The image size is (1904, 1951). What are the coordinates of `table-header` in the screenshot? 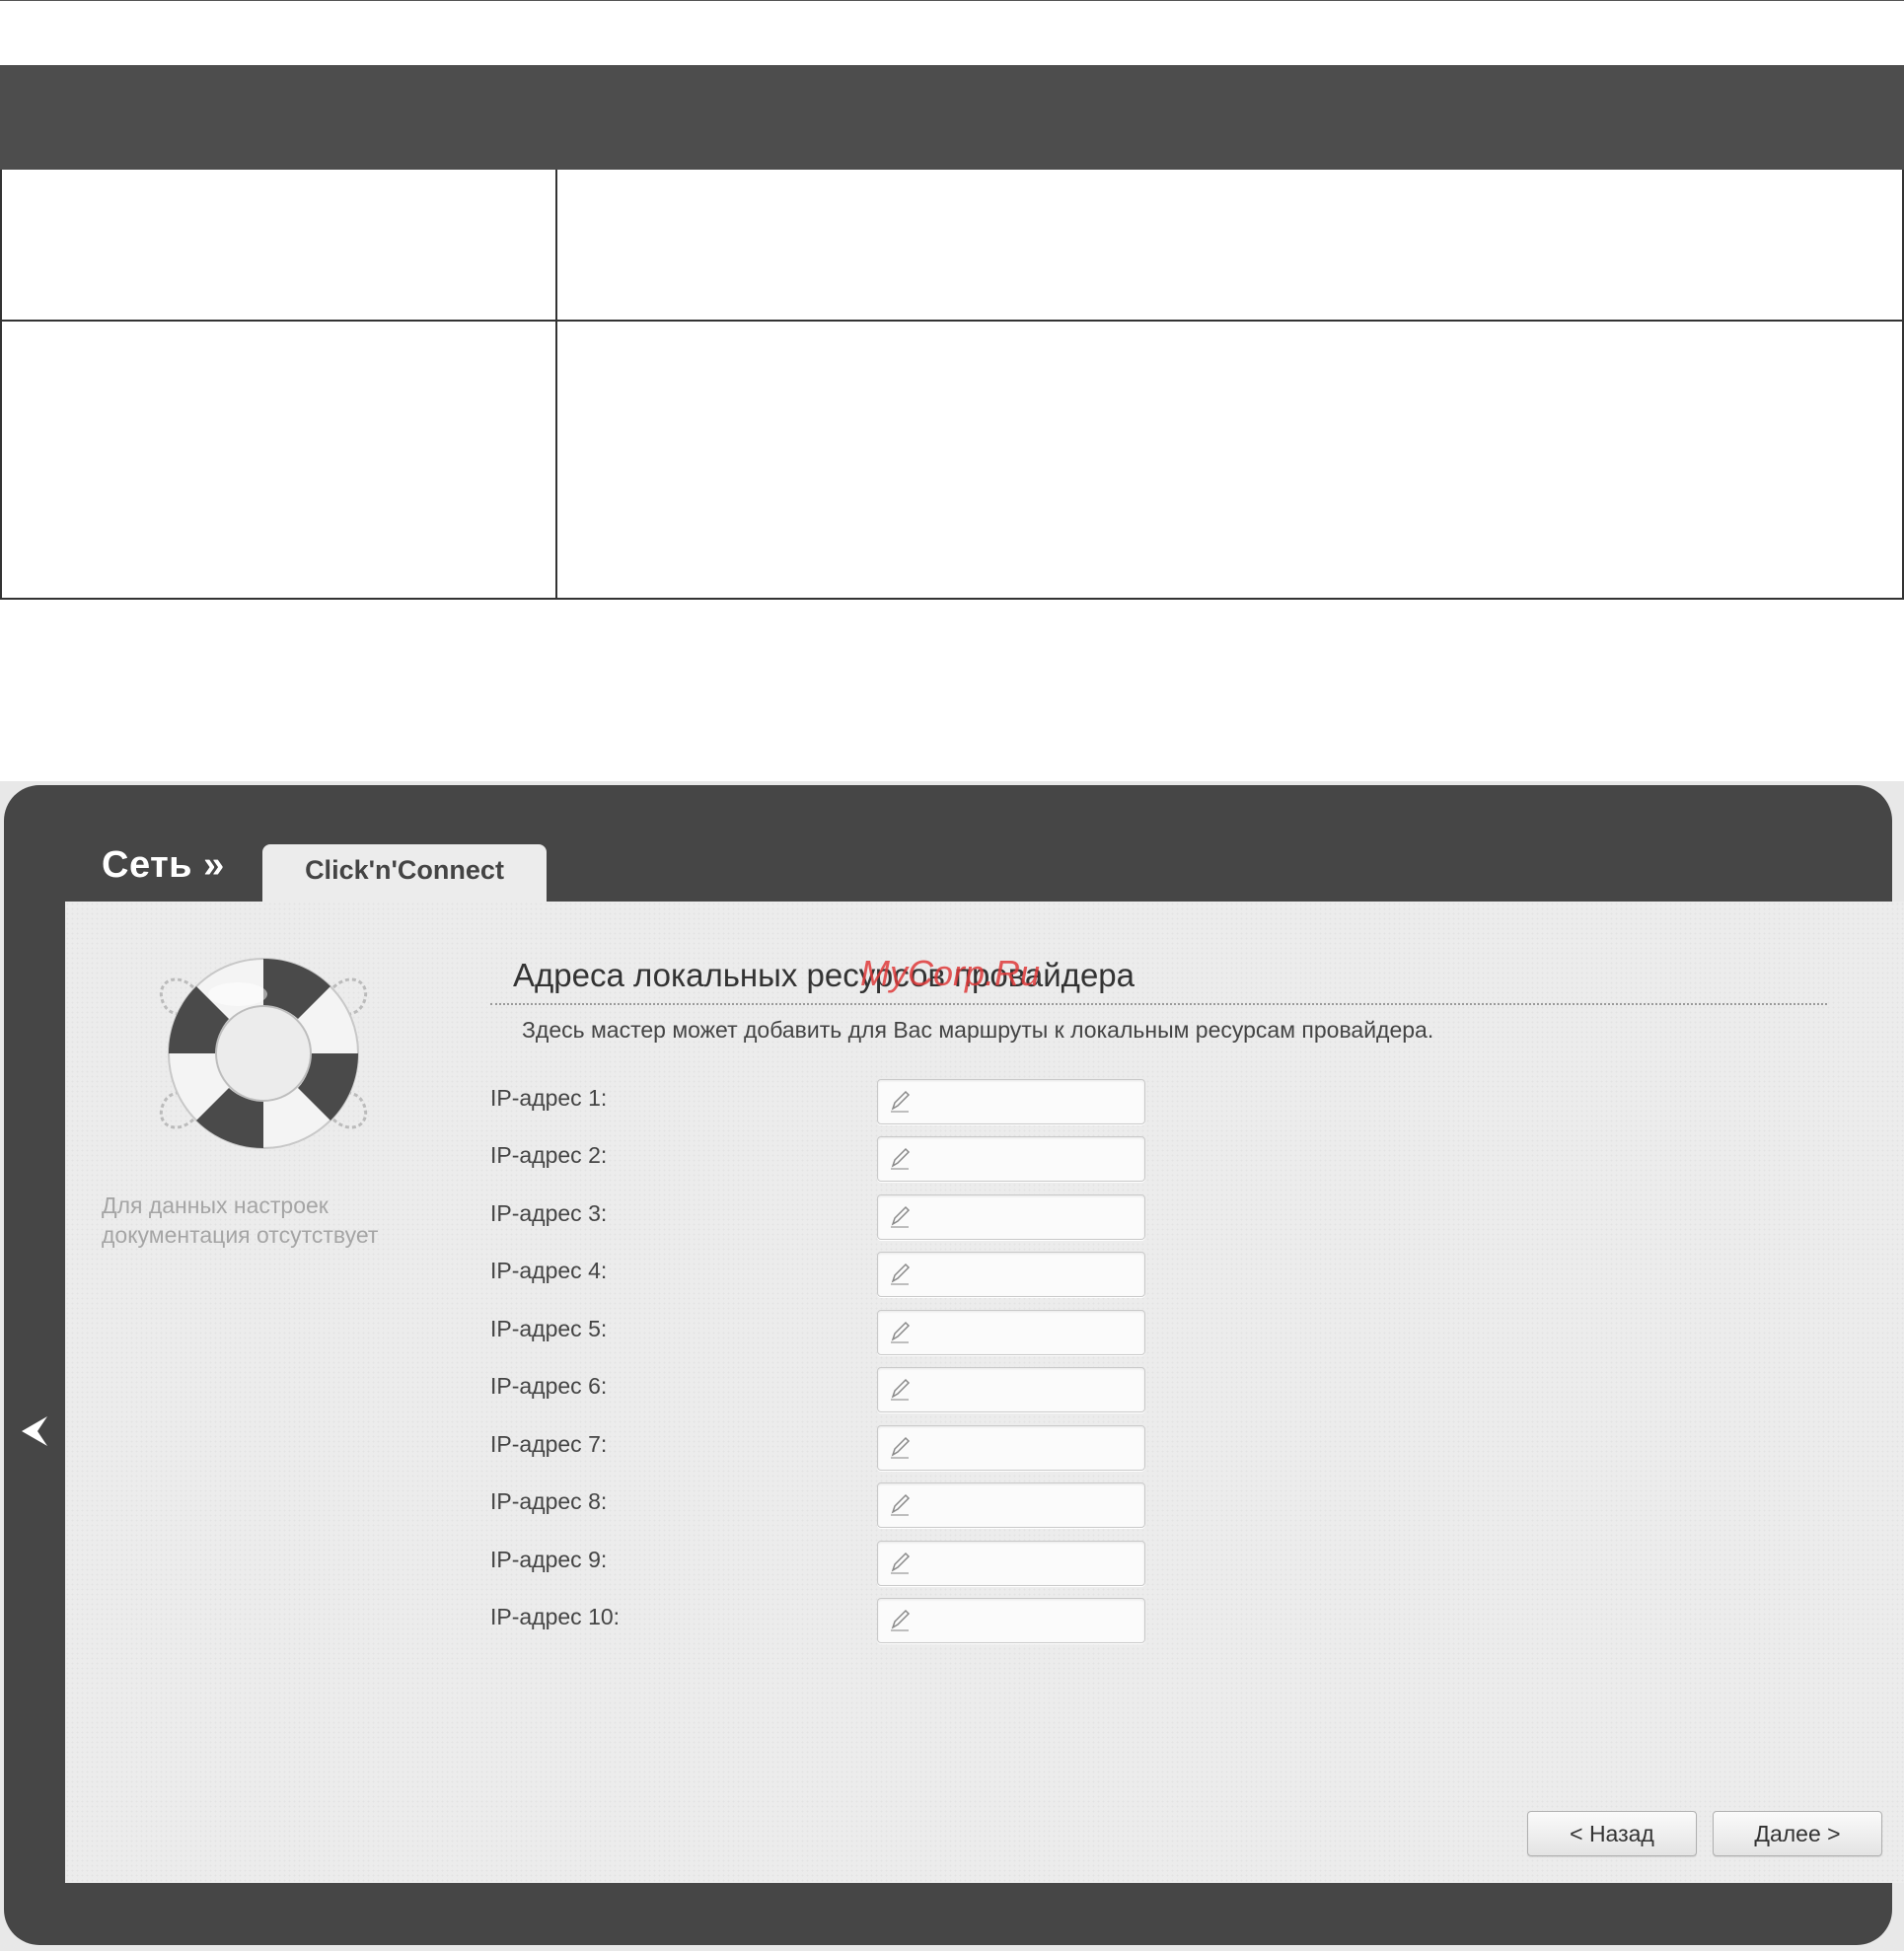 It's located at (952, 118).